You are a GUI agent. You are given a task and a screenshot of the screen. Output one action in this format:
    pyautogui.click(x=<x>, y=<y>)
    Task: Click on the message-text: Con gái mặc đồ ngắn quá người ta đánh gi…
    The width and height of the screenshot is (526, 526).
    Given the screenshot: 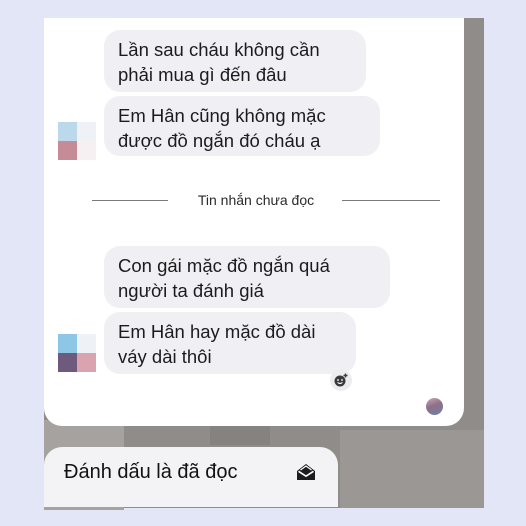 What is the action you would take?
    pyautogui.click(x=224, y=278)
    